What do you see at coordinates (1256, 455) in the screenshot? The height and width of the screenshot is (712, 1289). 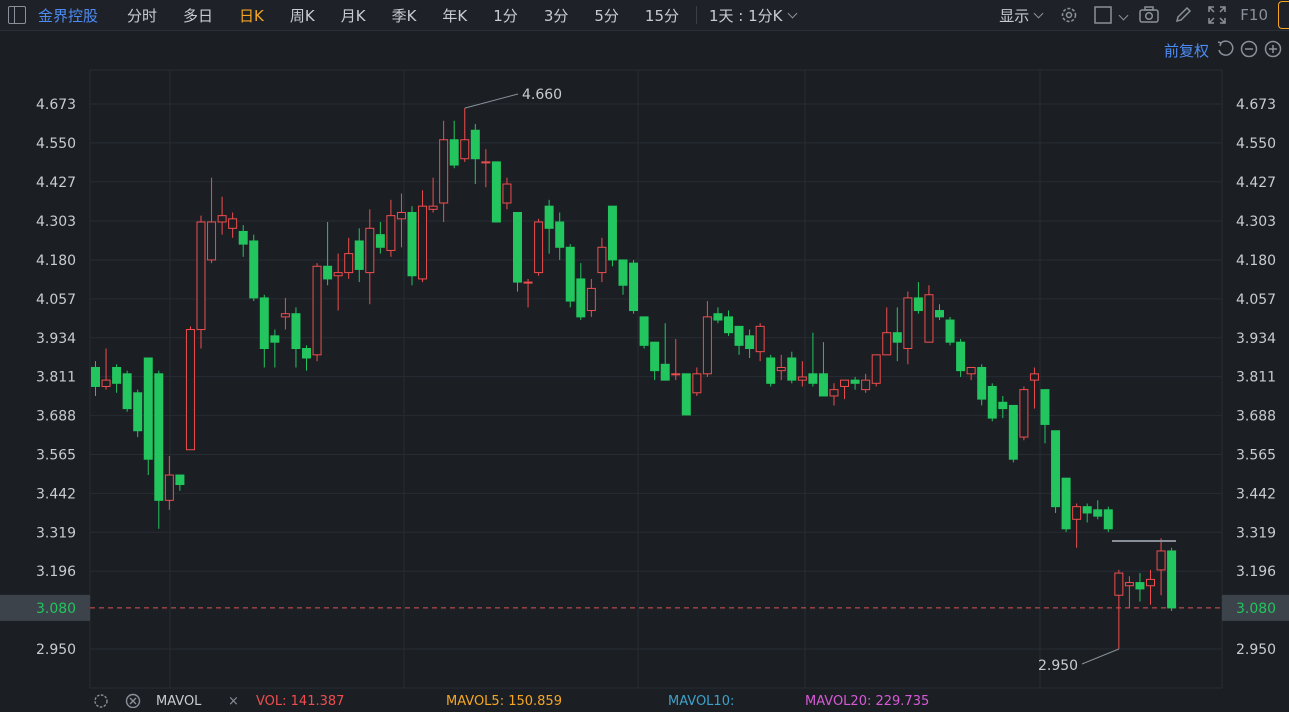 I see `price-tick-right: 3.565` at bounding box center [1256, 455].